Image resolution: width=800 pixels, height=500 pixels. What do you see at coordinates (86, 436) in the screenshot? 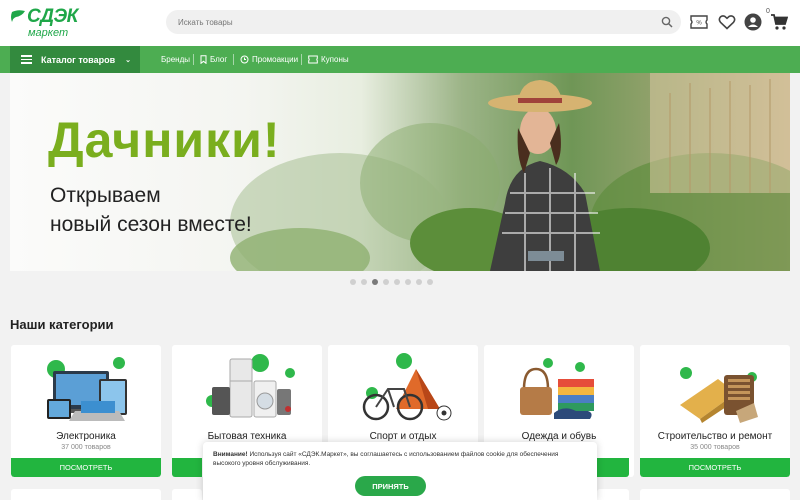
I see `category-name: Электроника` at bounding box center [86, 436].